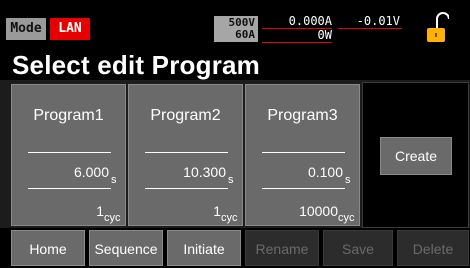  What do you see at coordinates (438, 27) in the screenshot?
I see `lock-open-icon` at bounding box center [438, 27].